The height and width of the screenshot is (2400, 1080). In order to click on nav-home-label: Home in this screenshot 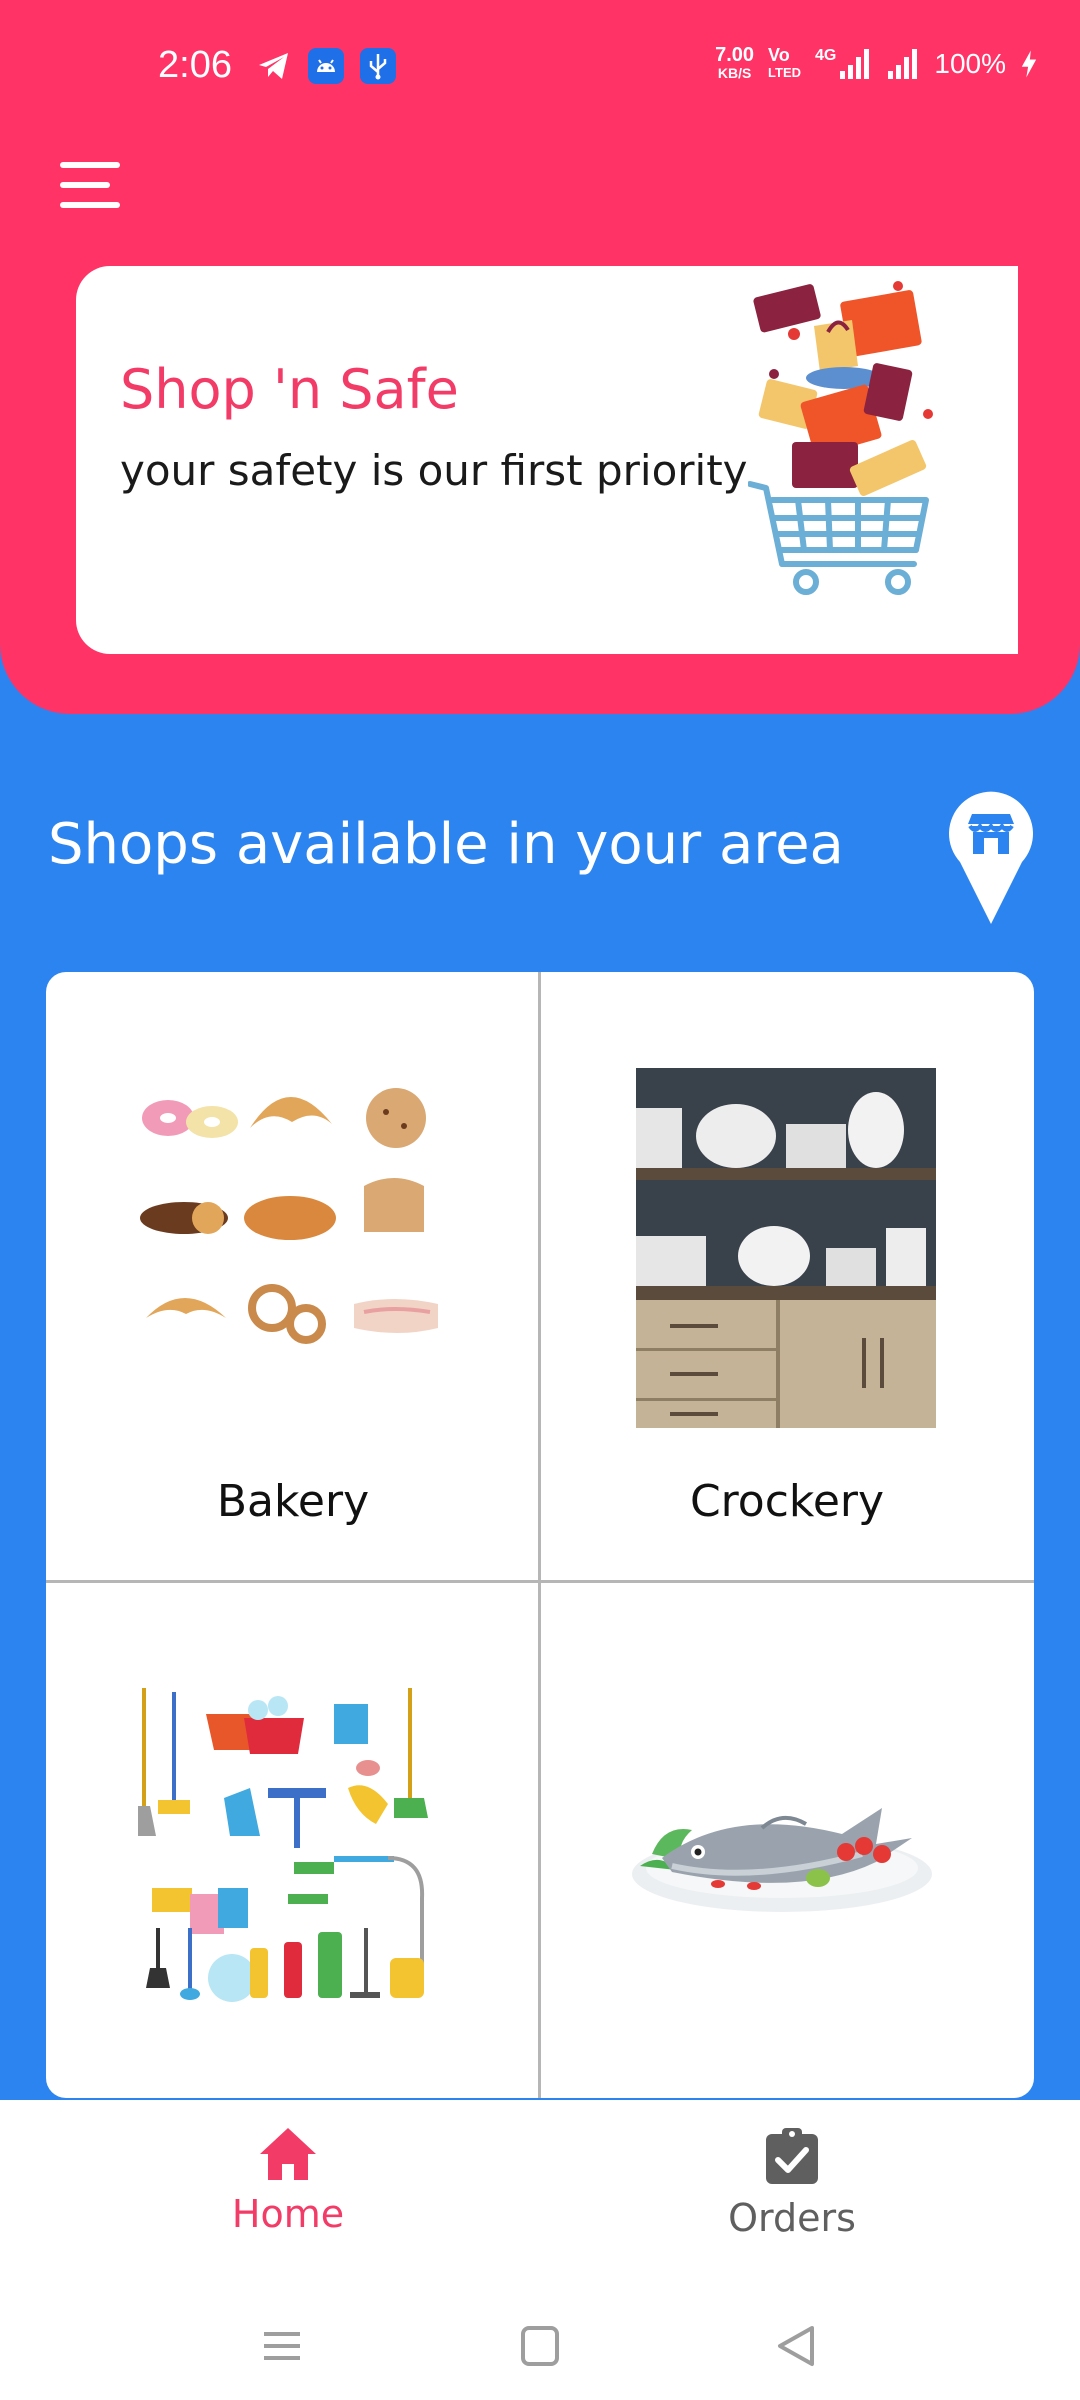, I will do `click(288, 2214)`.